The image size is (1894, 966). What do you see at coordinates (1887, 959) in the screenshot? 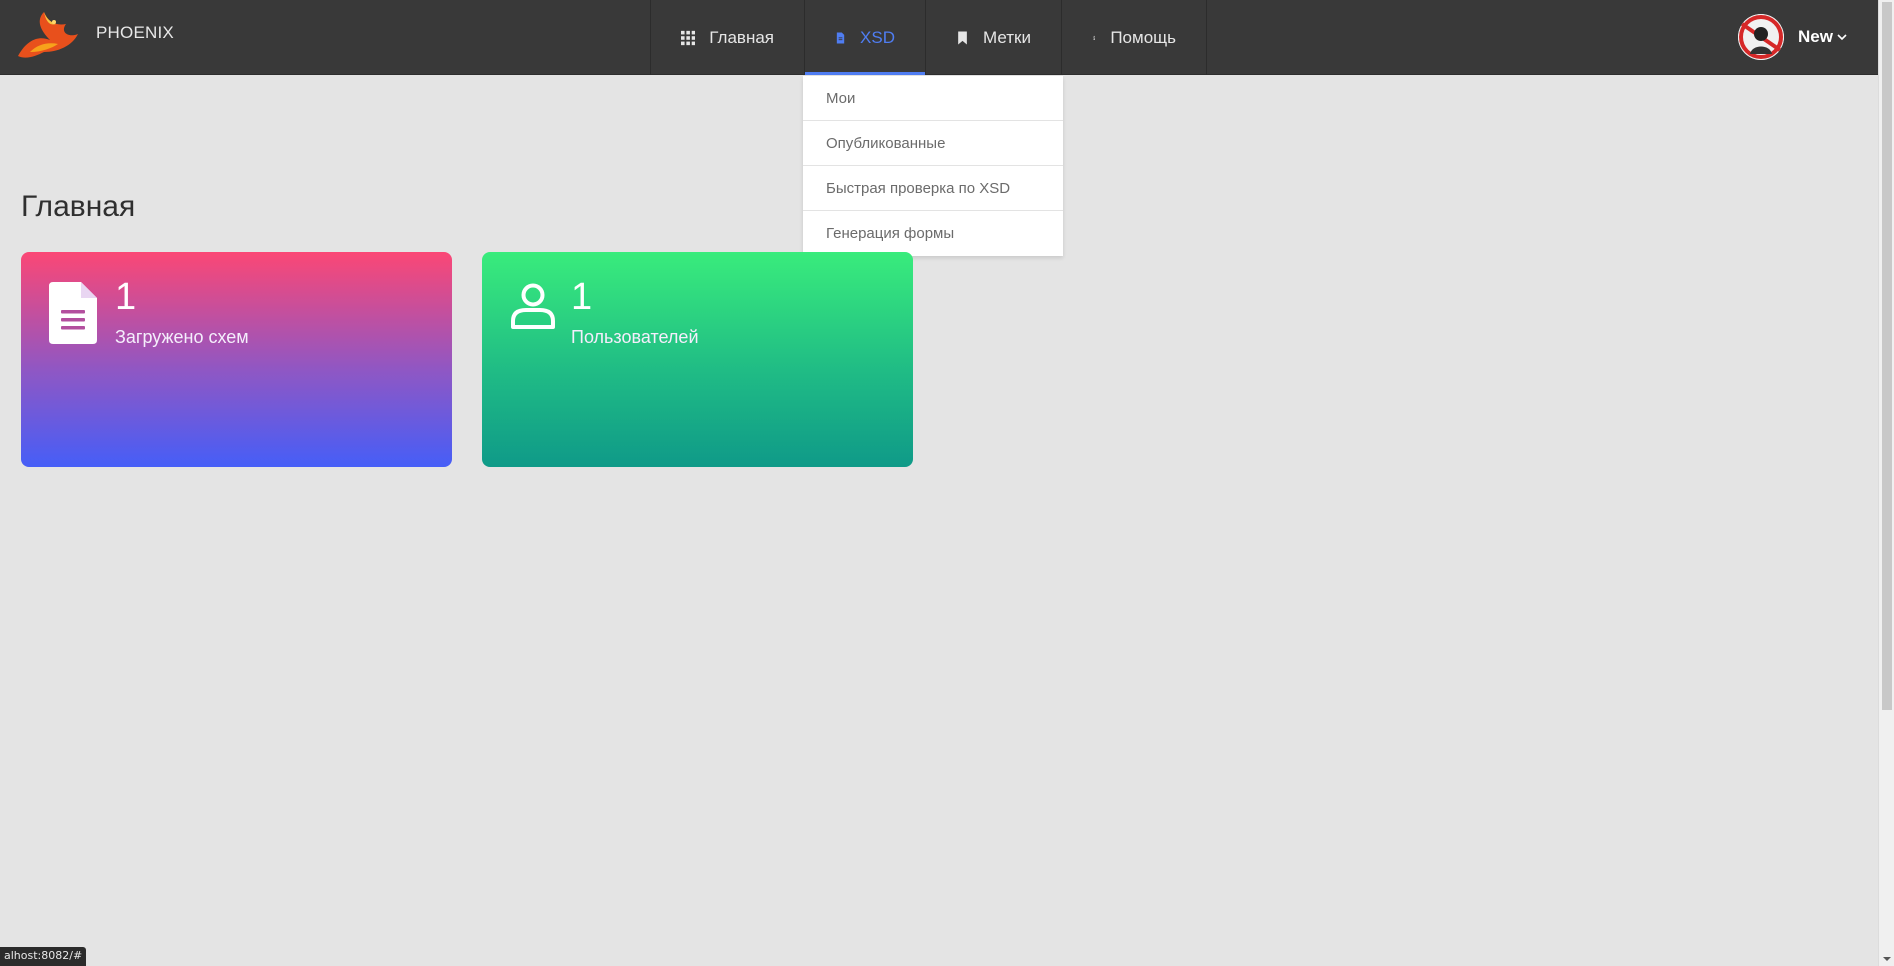
I see `scroll-down-arrow-icon` at bounding box center [1887, 959].